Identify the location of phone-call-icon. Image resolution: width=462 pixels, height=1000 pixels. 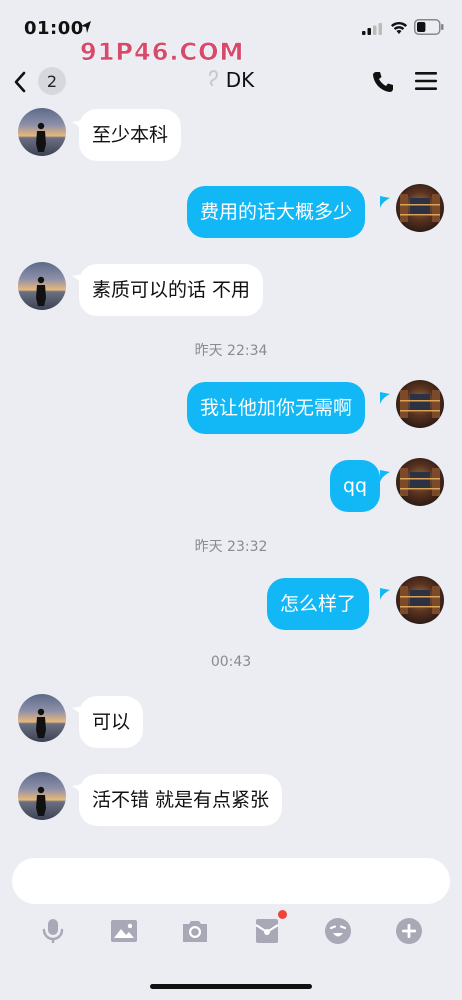
(383, 82).